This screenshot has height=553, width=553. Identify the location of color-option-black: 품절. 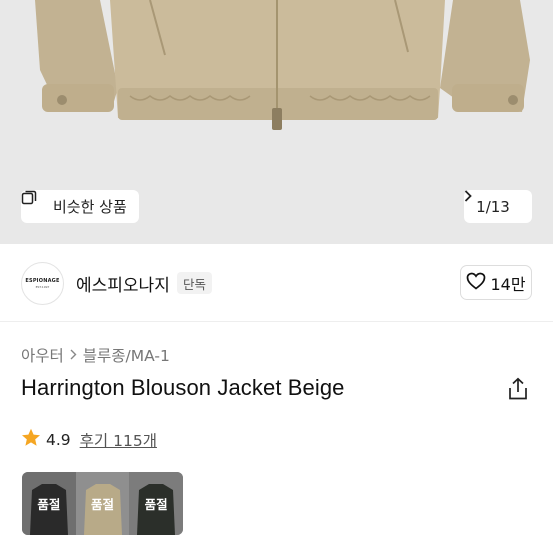
(49, 503).